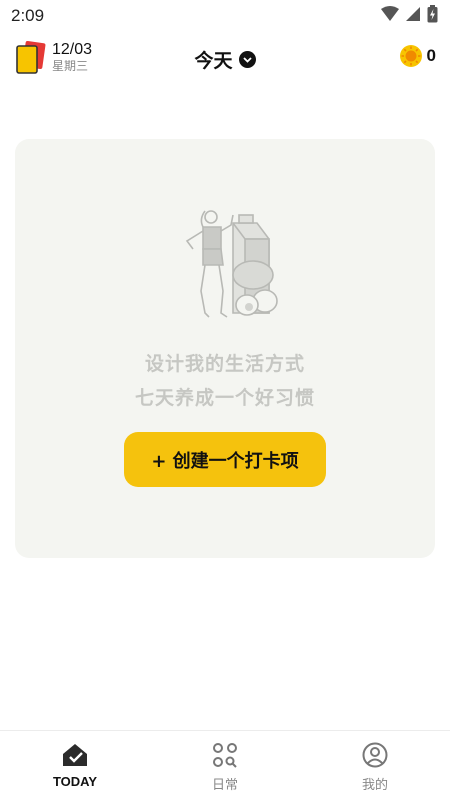 The image size is (450, 801). What do you see at coordinates (247, 59) in the screenshot?
I see `chevron-down-icon` at bounding box center [247, 59].